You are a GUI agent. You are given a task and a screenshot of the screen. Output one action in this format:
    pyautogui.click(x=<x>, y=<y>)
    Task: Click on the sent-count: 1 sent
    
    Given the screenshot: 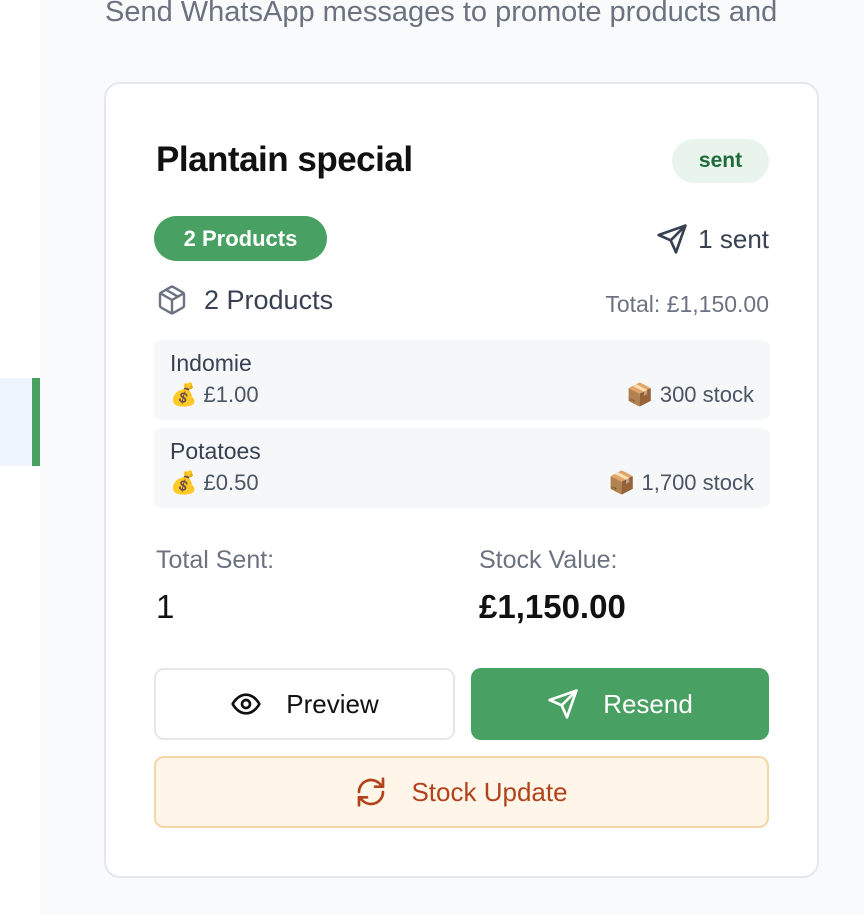 What is the action you would take?
    pyautogui.click(x=712, y=239)
    